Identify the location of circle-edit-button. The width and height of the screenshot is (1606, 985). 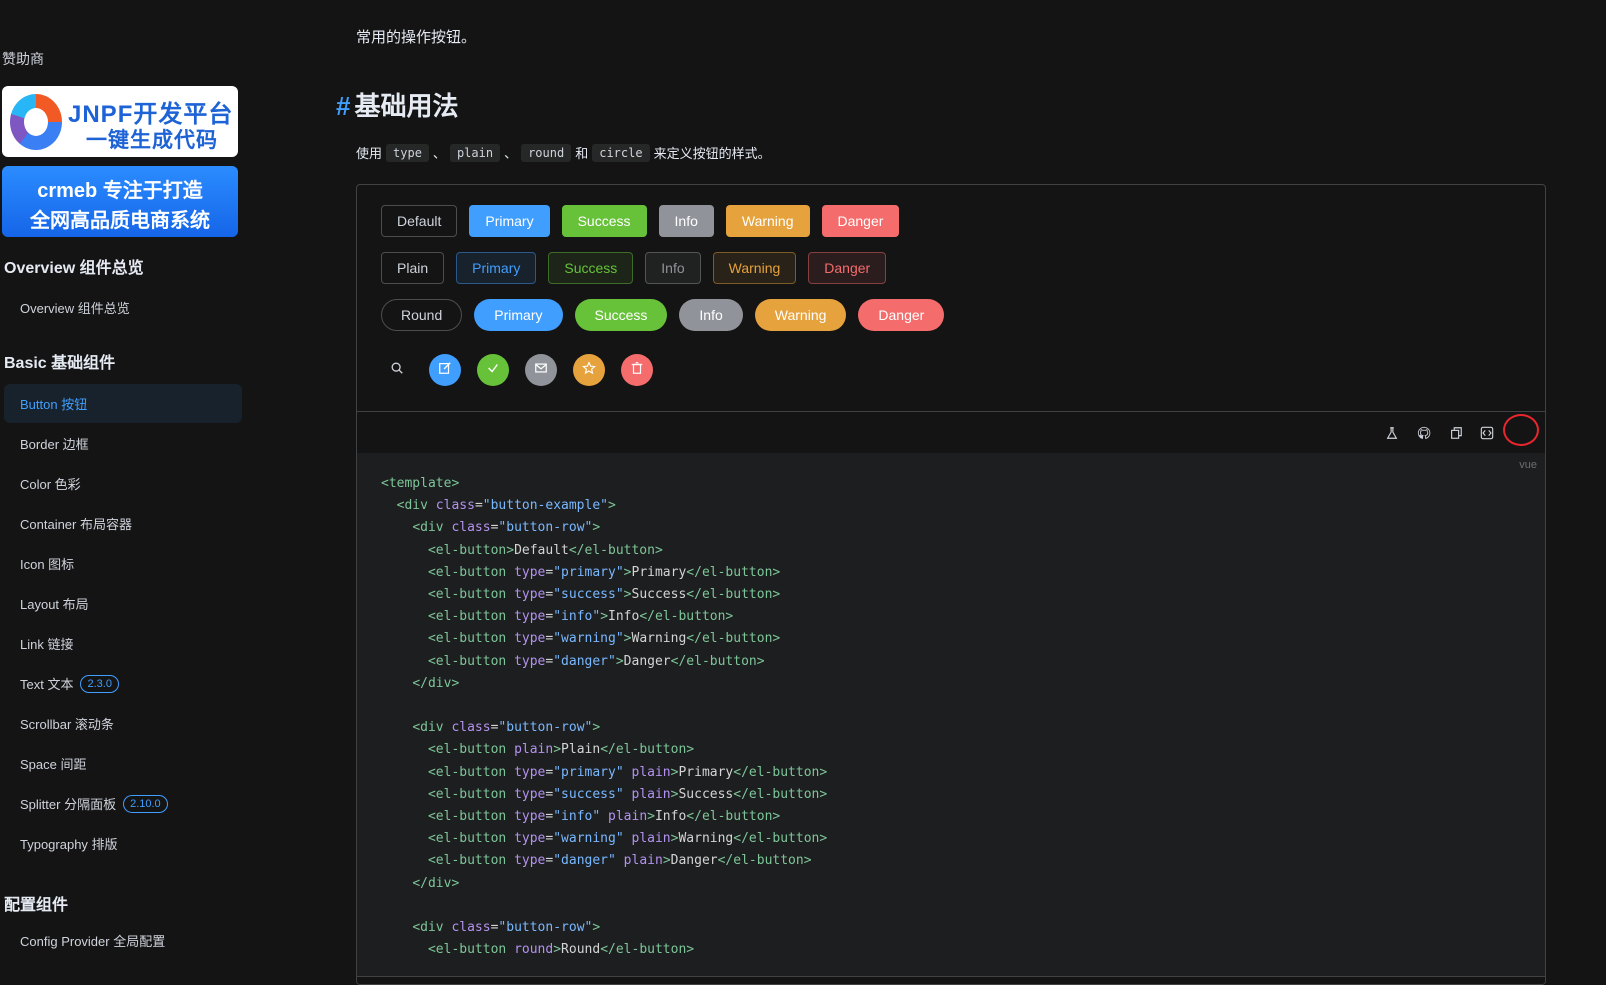
(445, 370).